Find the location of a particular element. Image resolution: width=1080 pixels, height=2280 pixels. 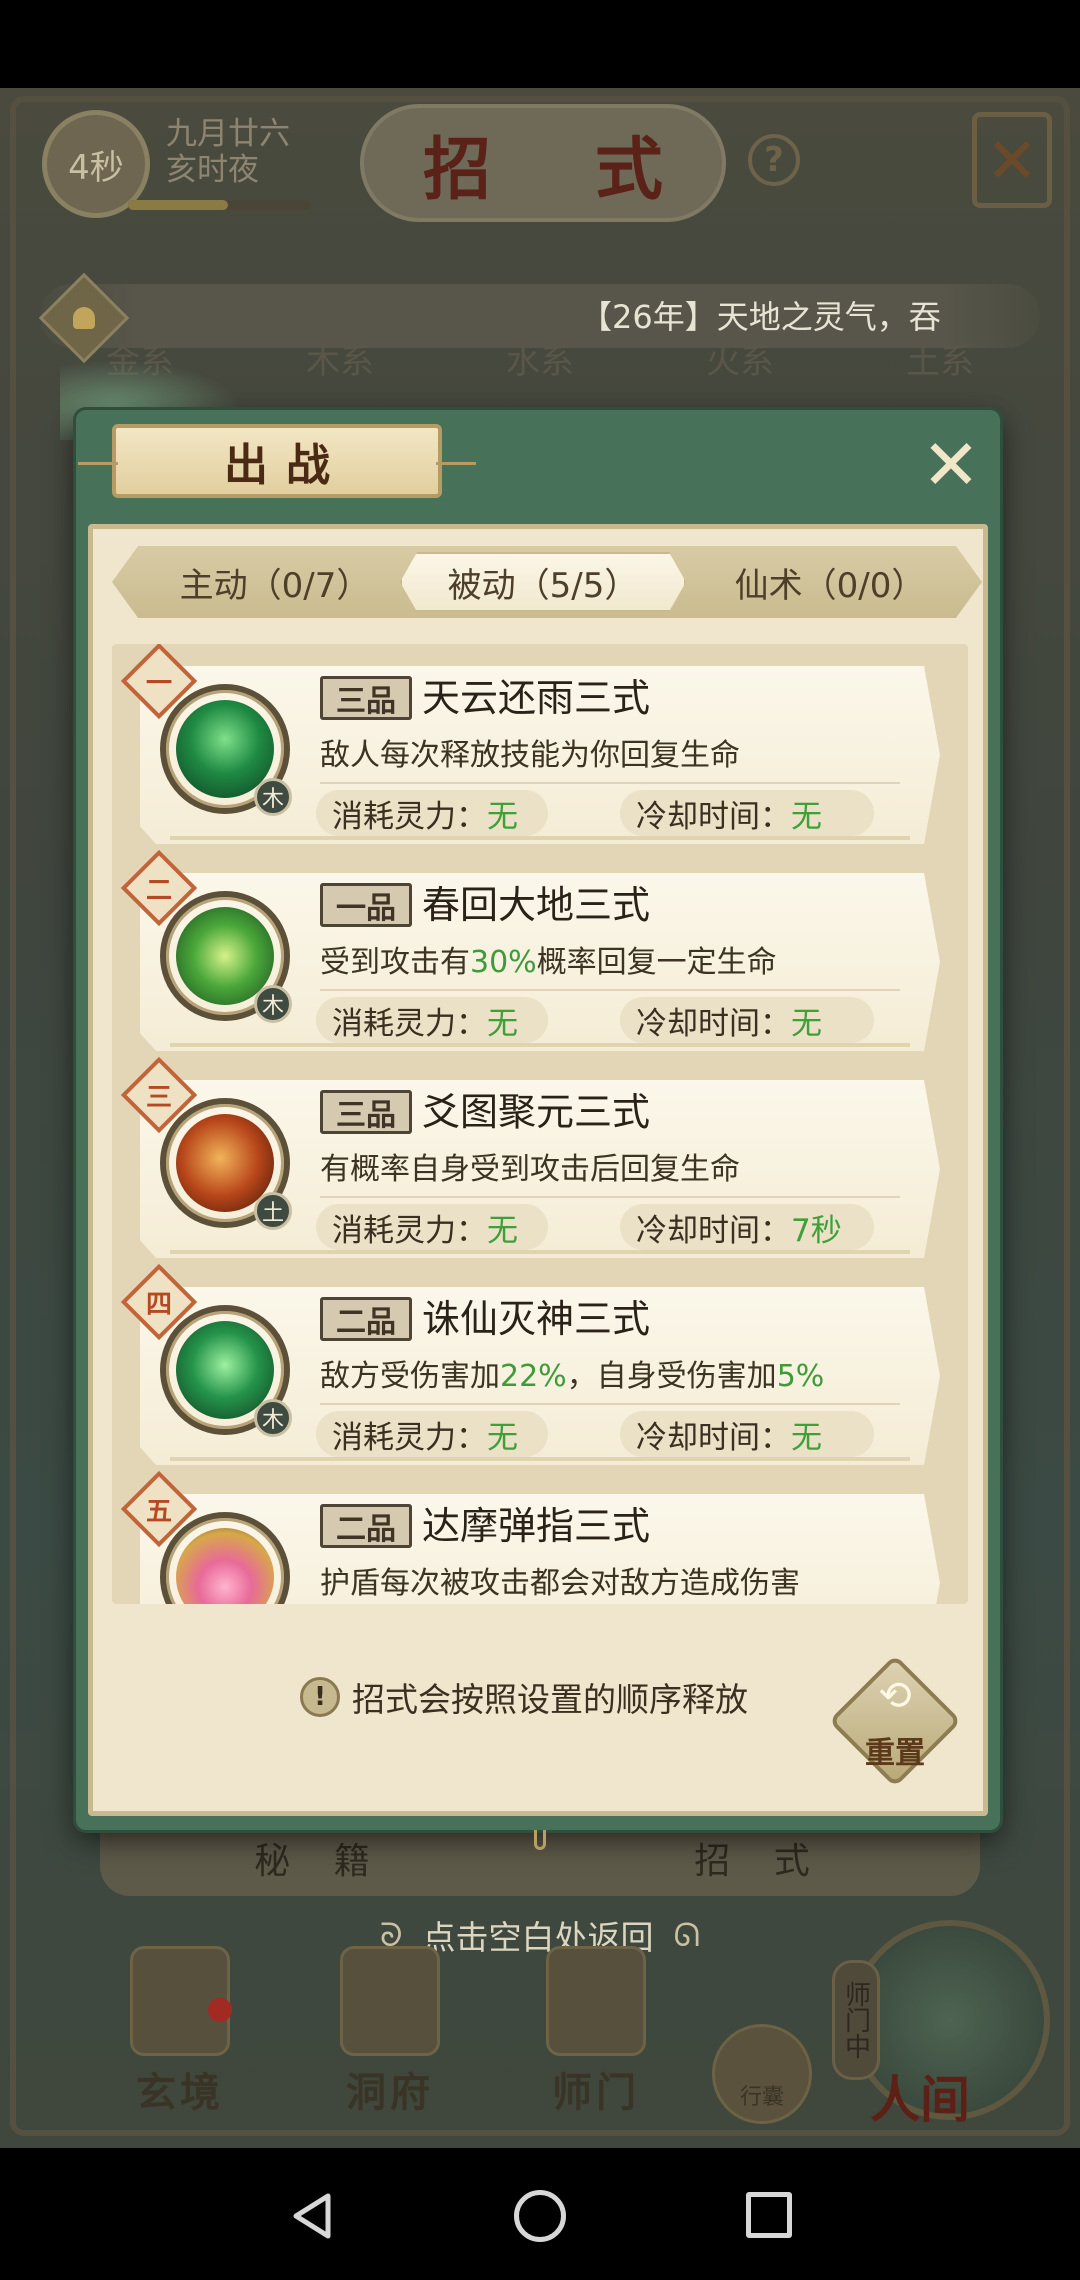

dialog-title: 出战 is located at coordinates (286, 465).